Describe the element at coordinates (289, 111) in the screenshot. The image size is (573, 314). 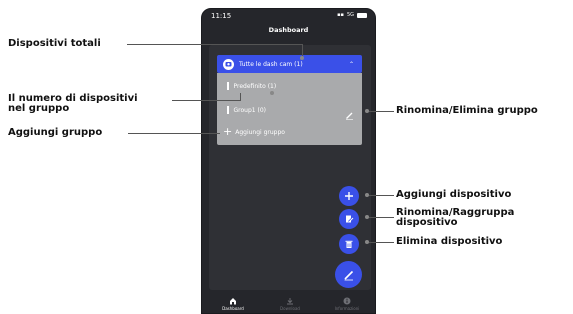
I see `group-row-group1: Group1 (0)` at that location.